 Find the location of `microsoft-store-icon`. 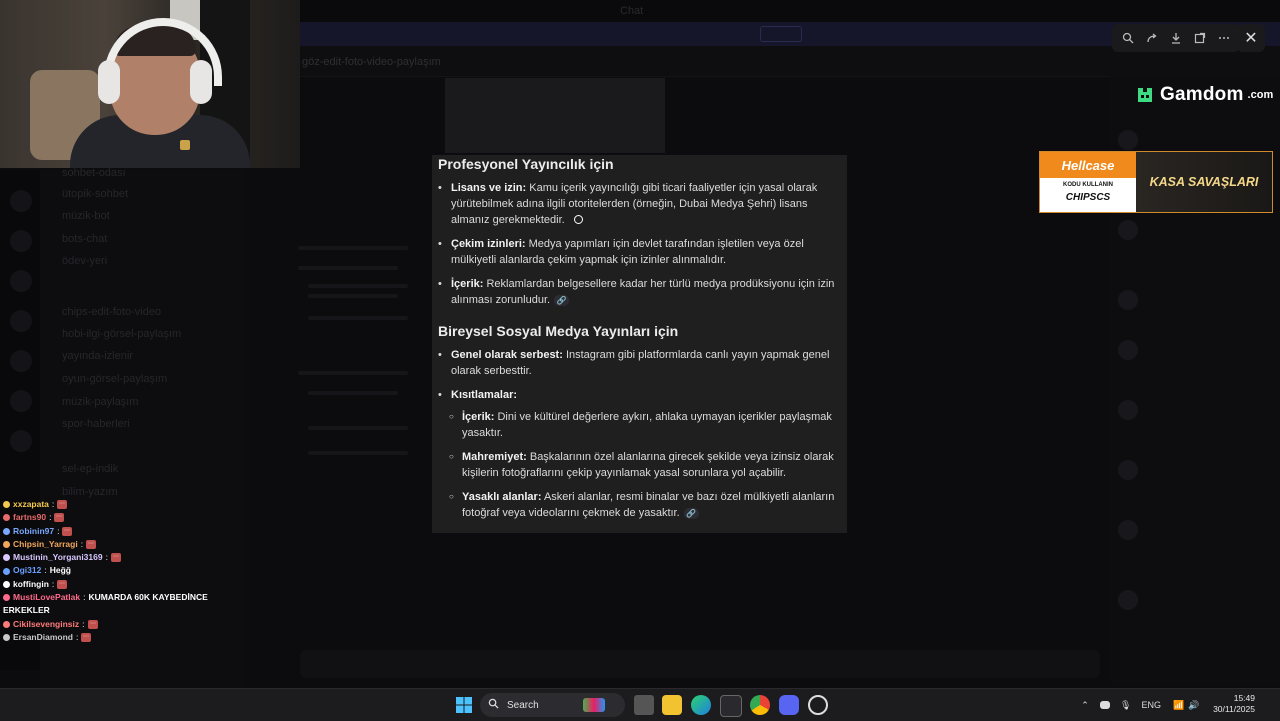

microsoft-store-icon is located at coordinates (731, 706).